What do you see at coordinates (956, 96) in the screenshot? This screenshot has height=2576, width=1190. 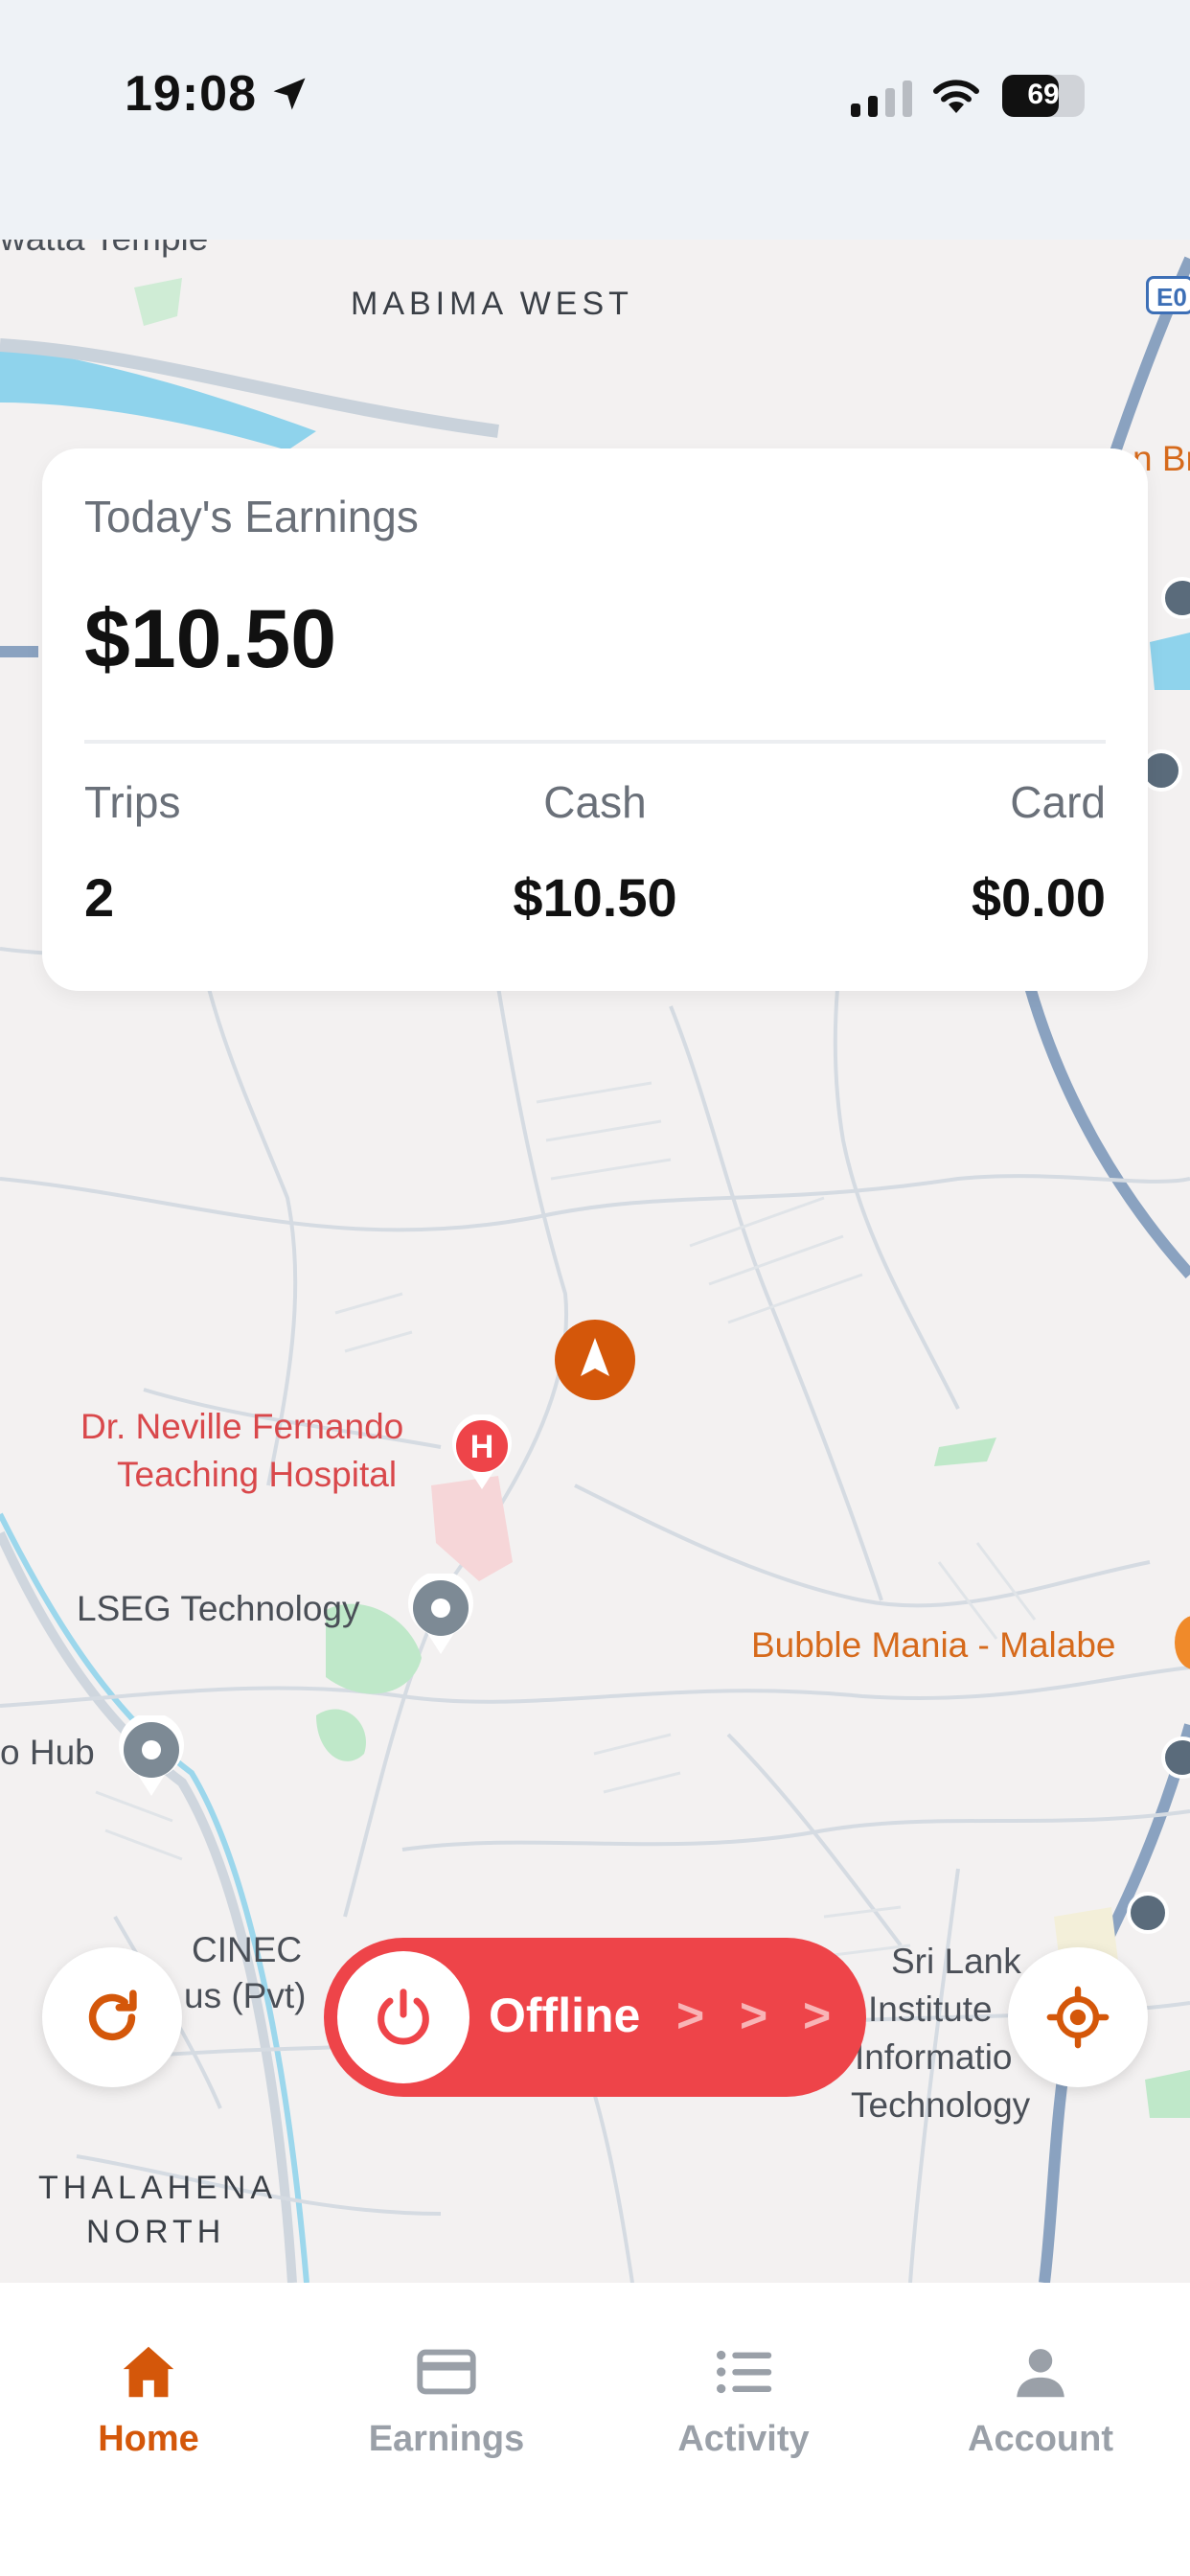 I see `wifi-icon` at bounding box center [956, 96].